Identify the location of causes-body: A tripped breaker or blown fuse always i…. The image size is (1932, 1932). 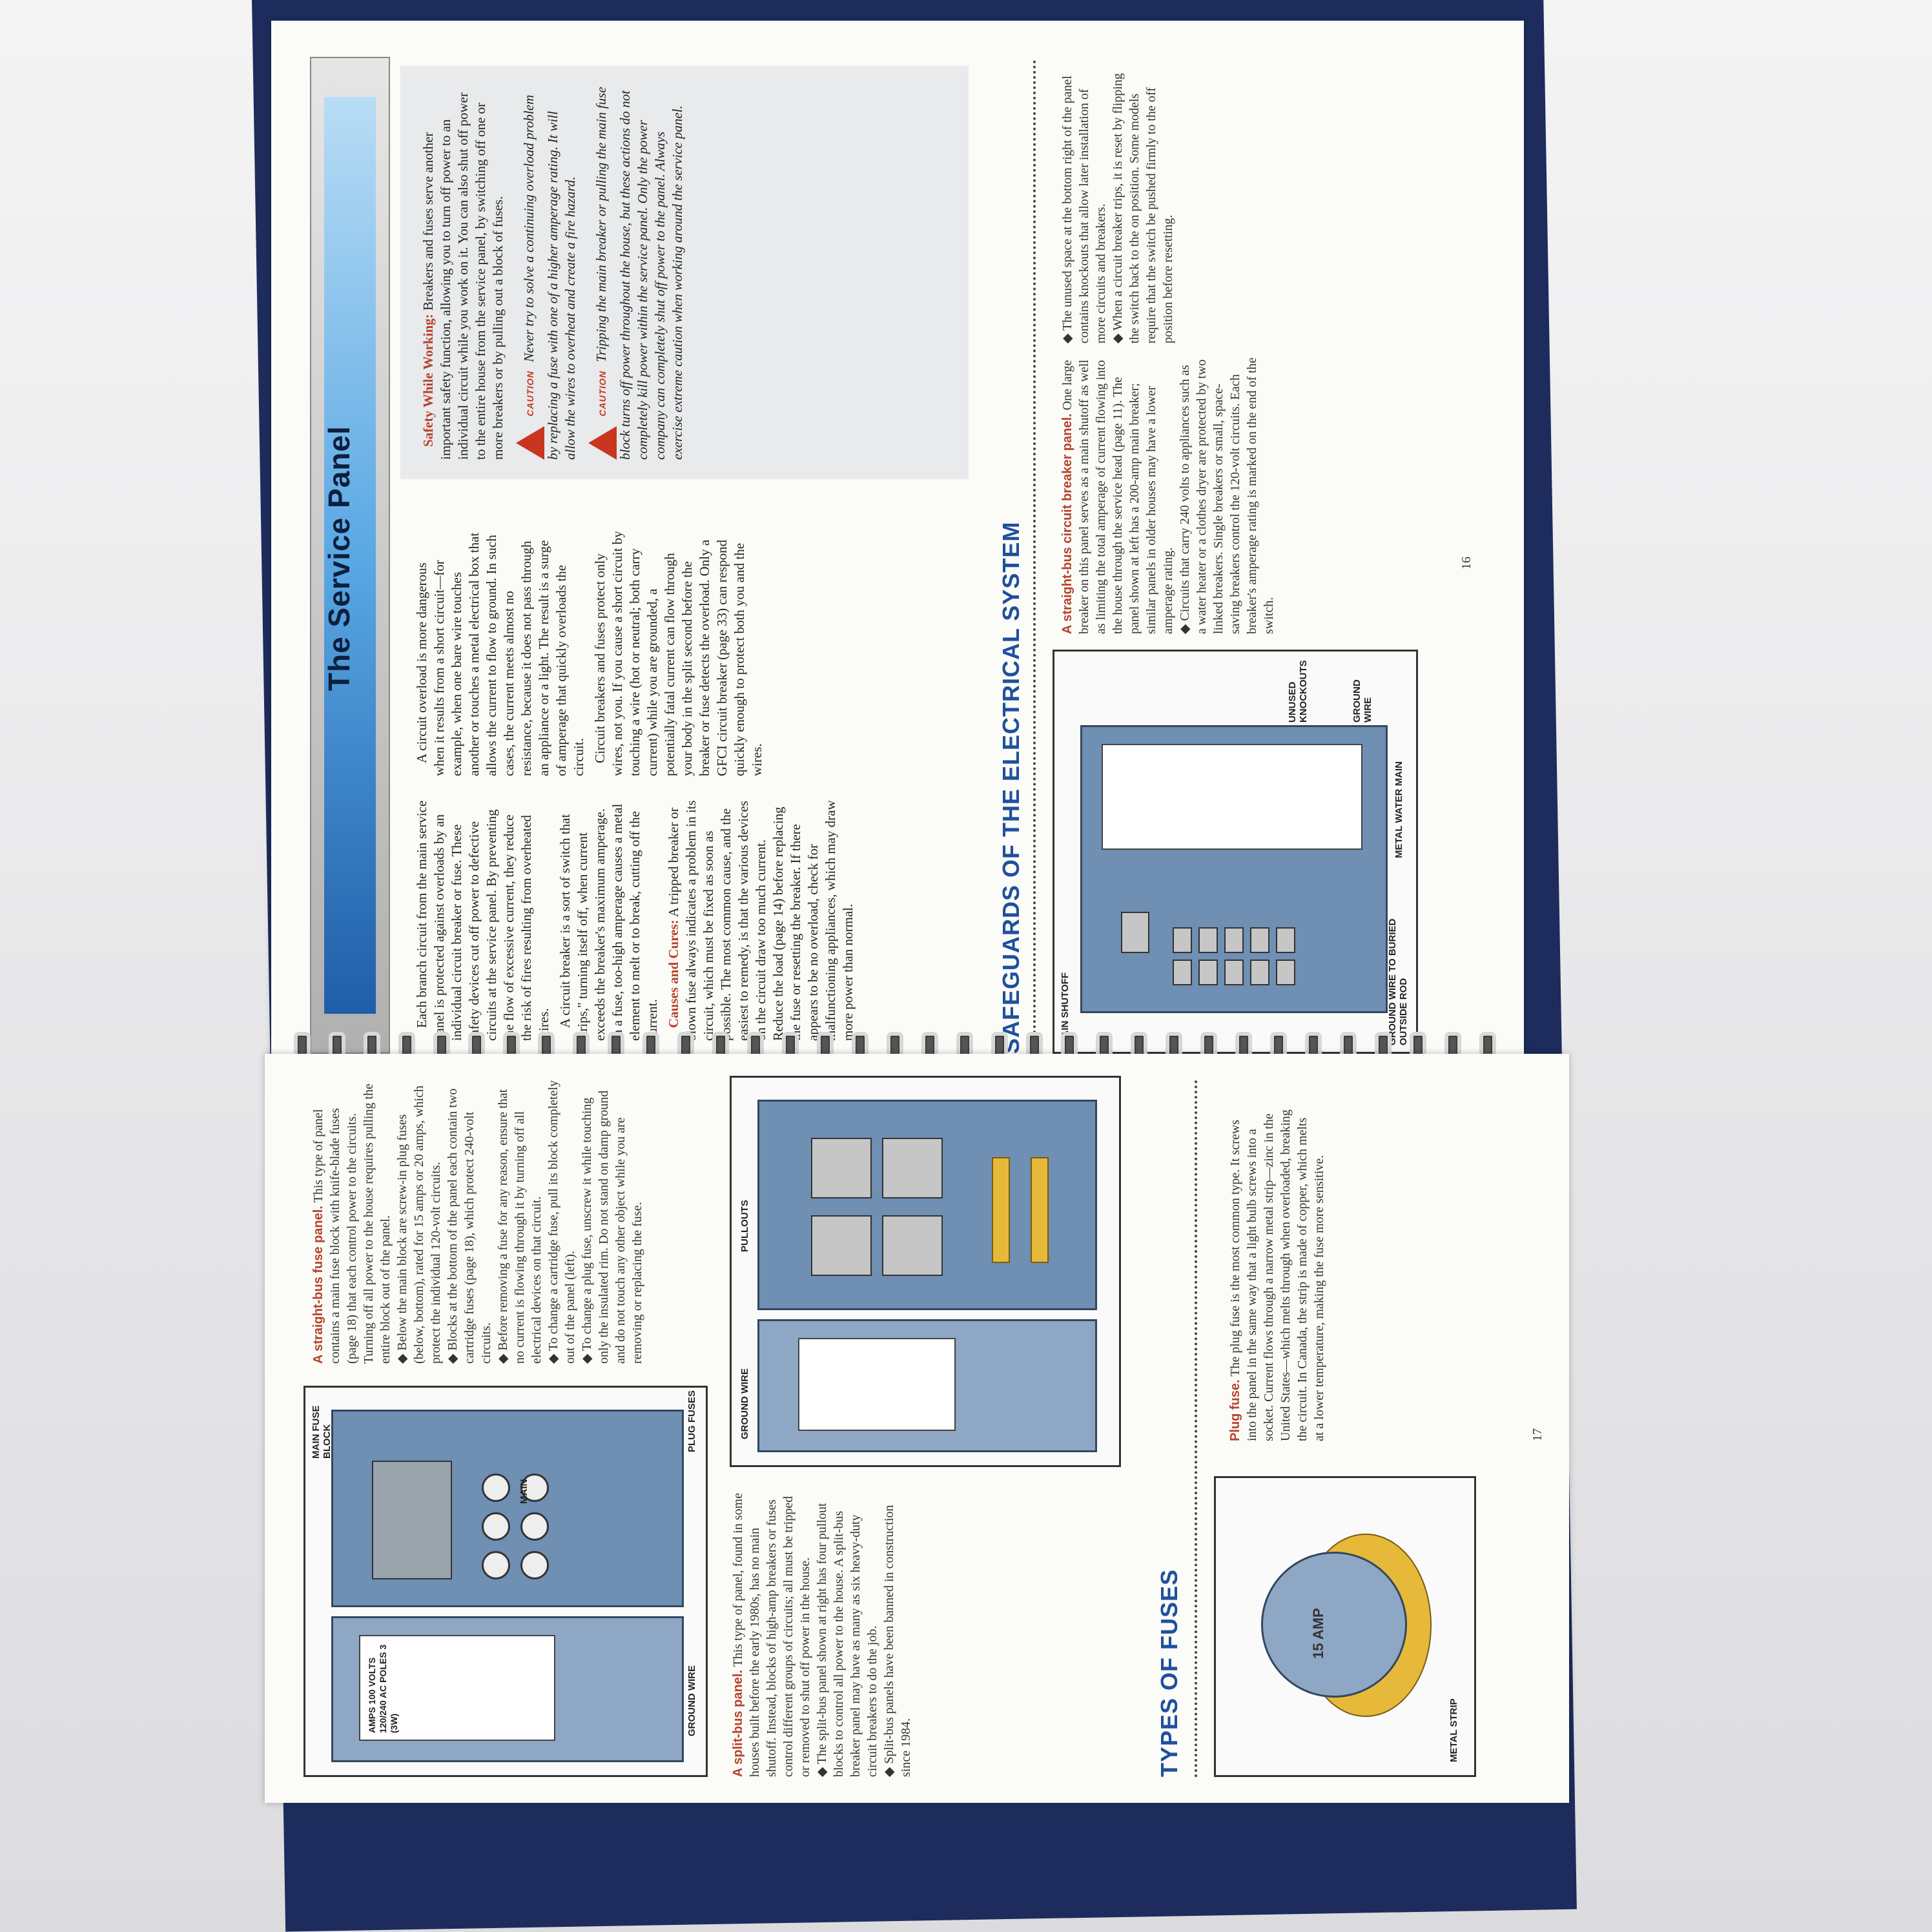
(761, 920).